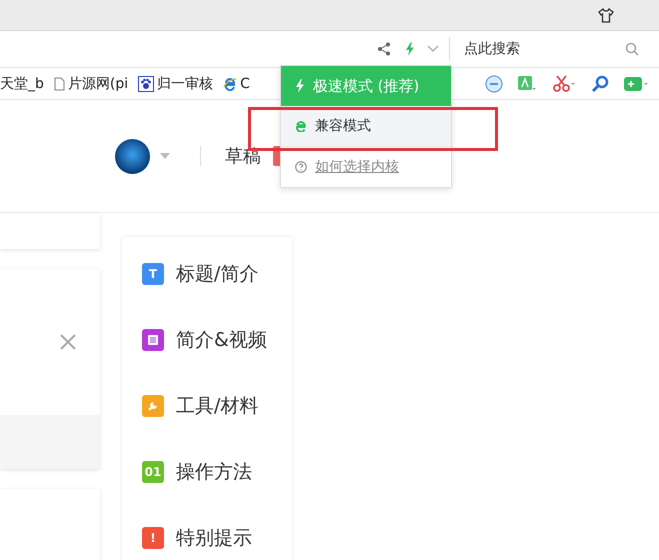  Describe the element at coordinates (22, 83) in the screenshot. I see `bookmark-link: 天堂_b` at that location.